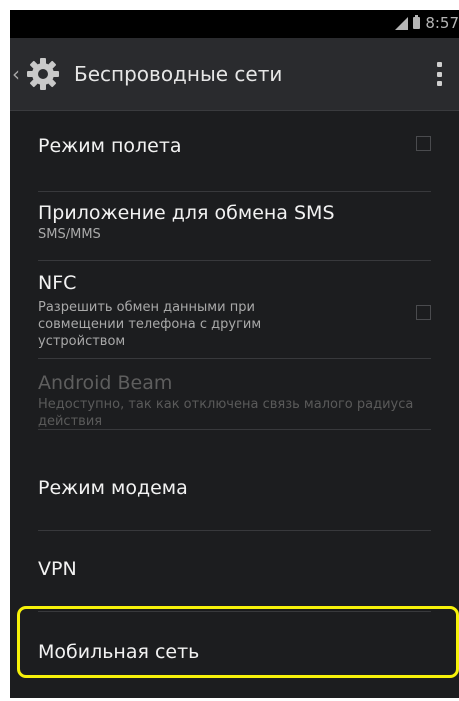 The width and height of the screenshot is (459, 701). Describe the element at coordinates (113, 488) in the screenshot. I see `item-title: Режим модема` at that location.